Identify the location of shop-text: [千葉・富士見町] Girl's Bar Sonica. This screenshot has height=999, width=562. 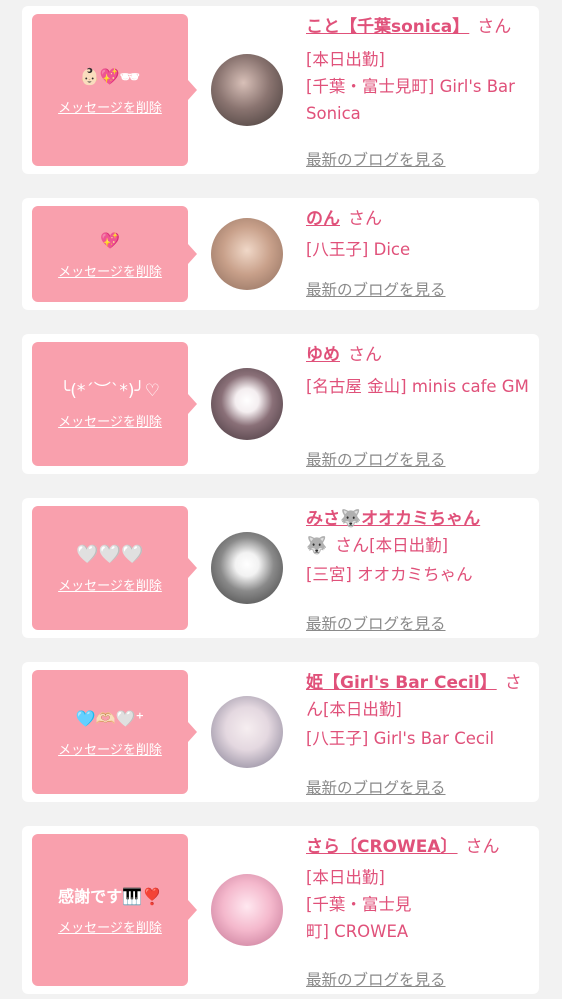
(410, 100).